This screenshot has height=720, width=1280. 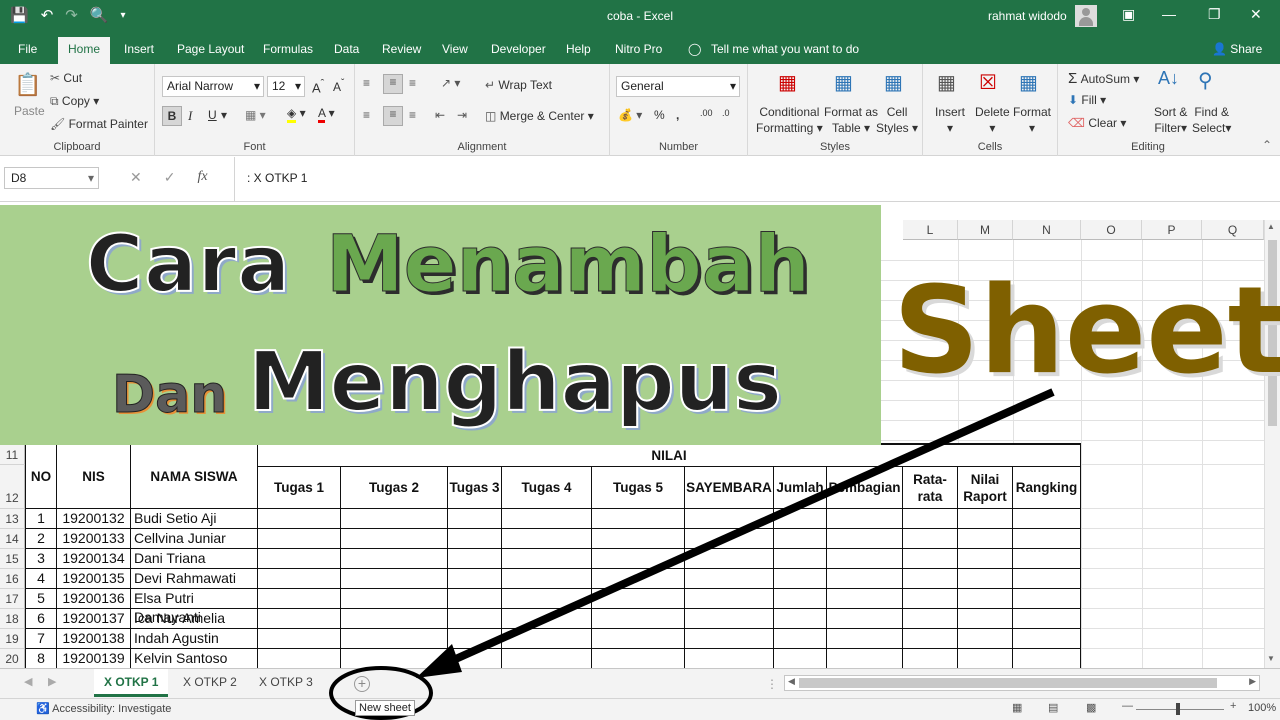 What do you see at coordinates (213, 86) in the screenshot?
I see `font-name-select: Arial Narrow ▾` at bounding box center [213, 86].